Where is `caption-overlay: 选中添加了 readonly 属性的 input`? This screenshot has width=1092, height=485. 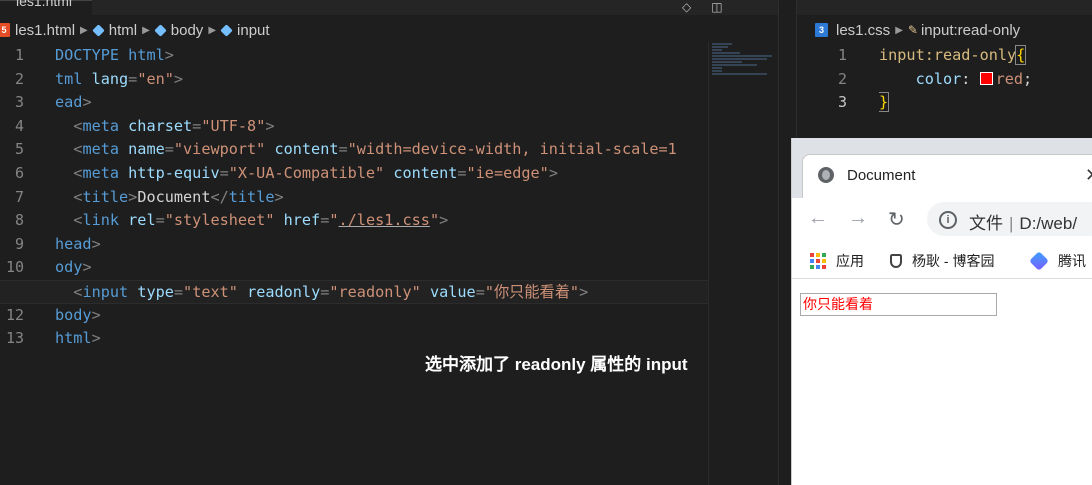 caption-overlay: 选中添加了 readonly 属性的 input is located at coordinates (556, 364).